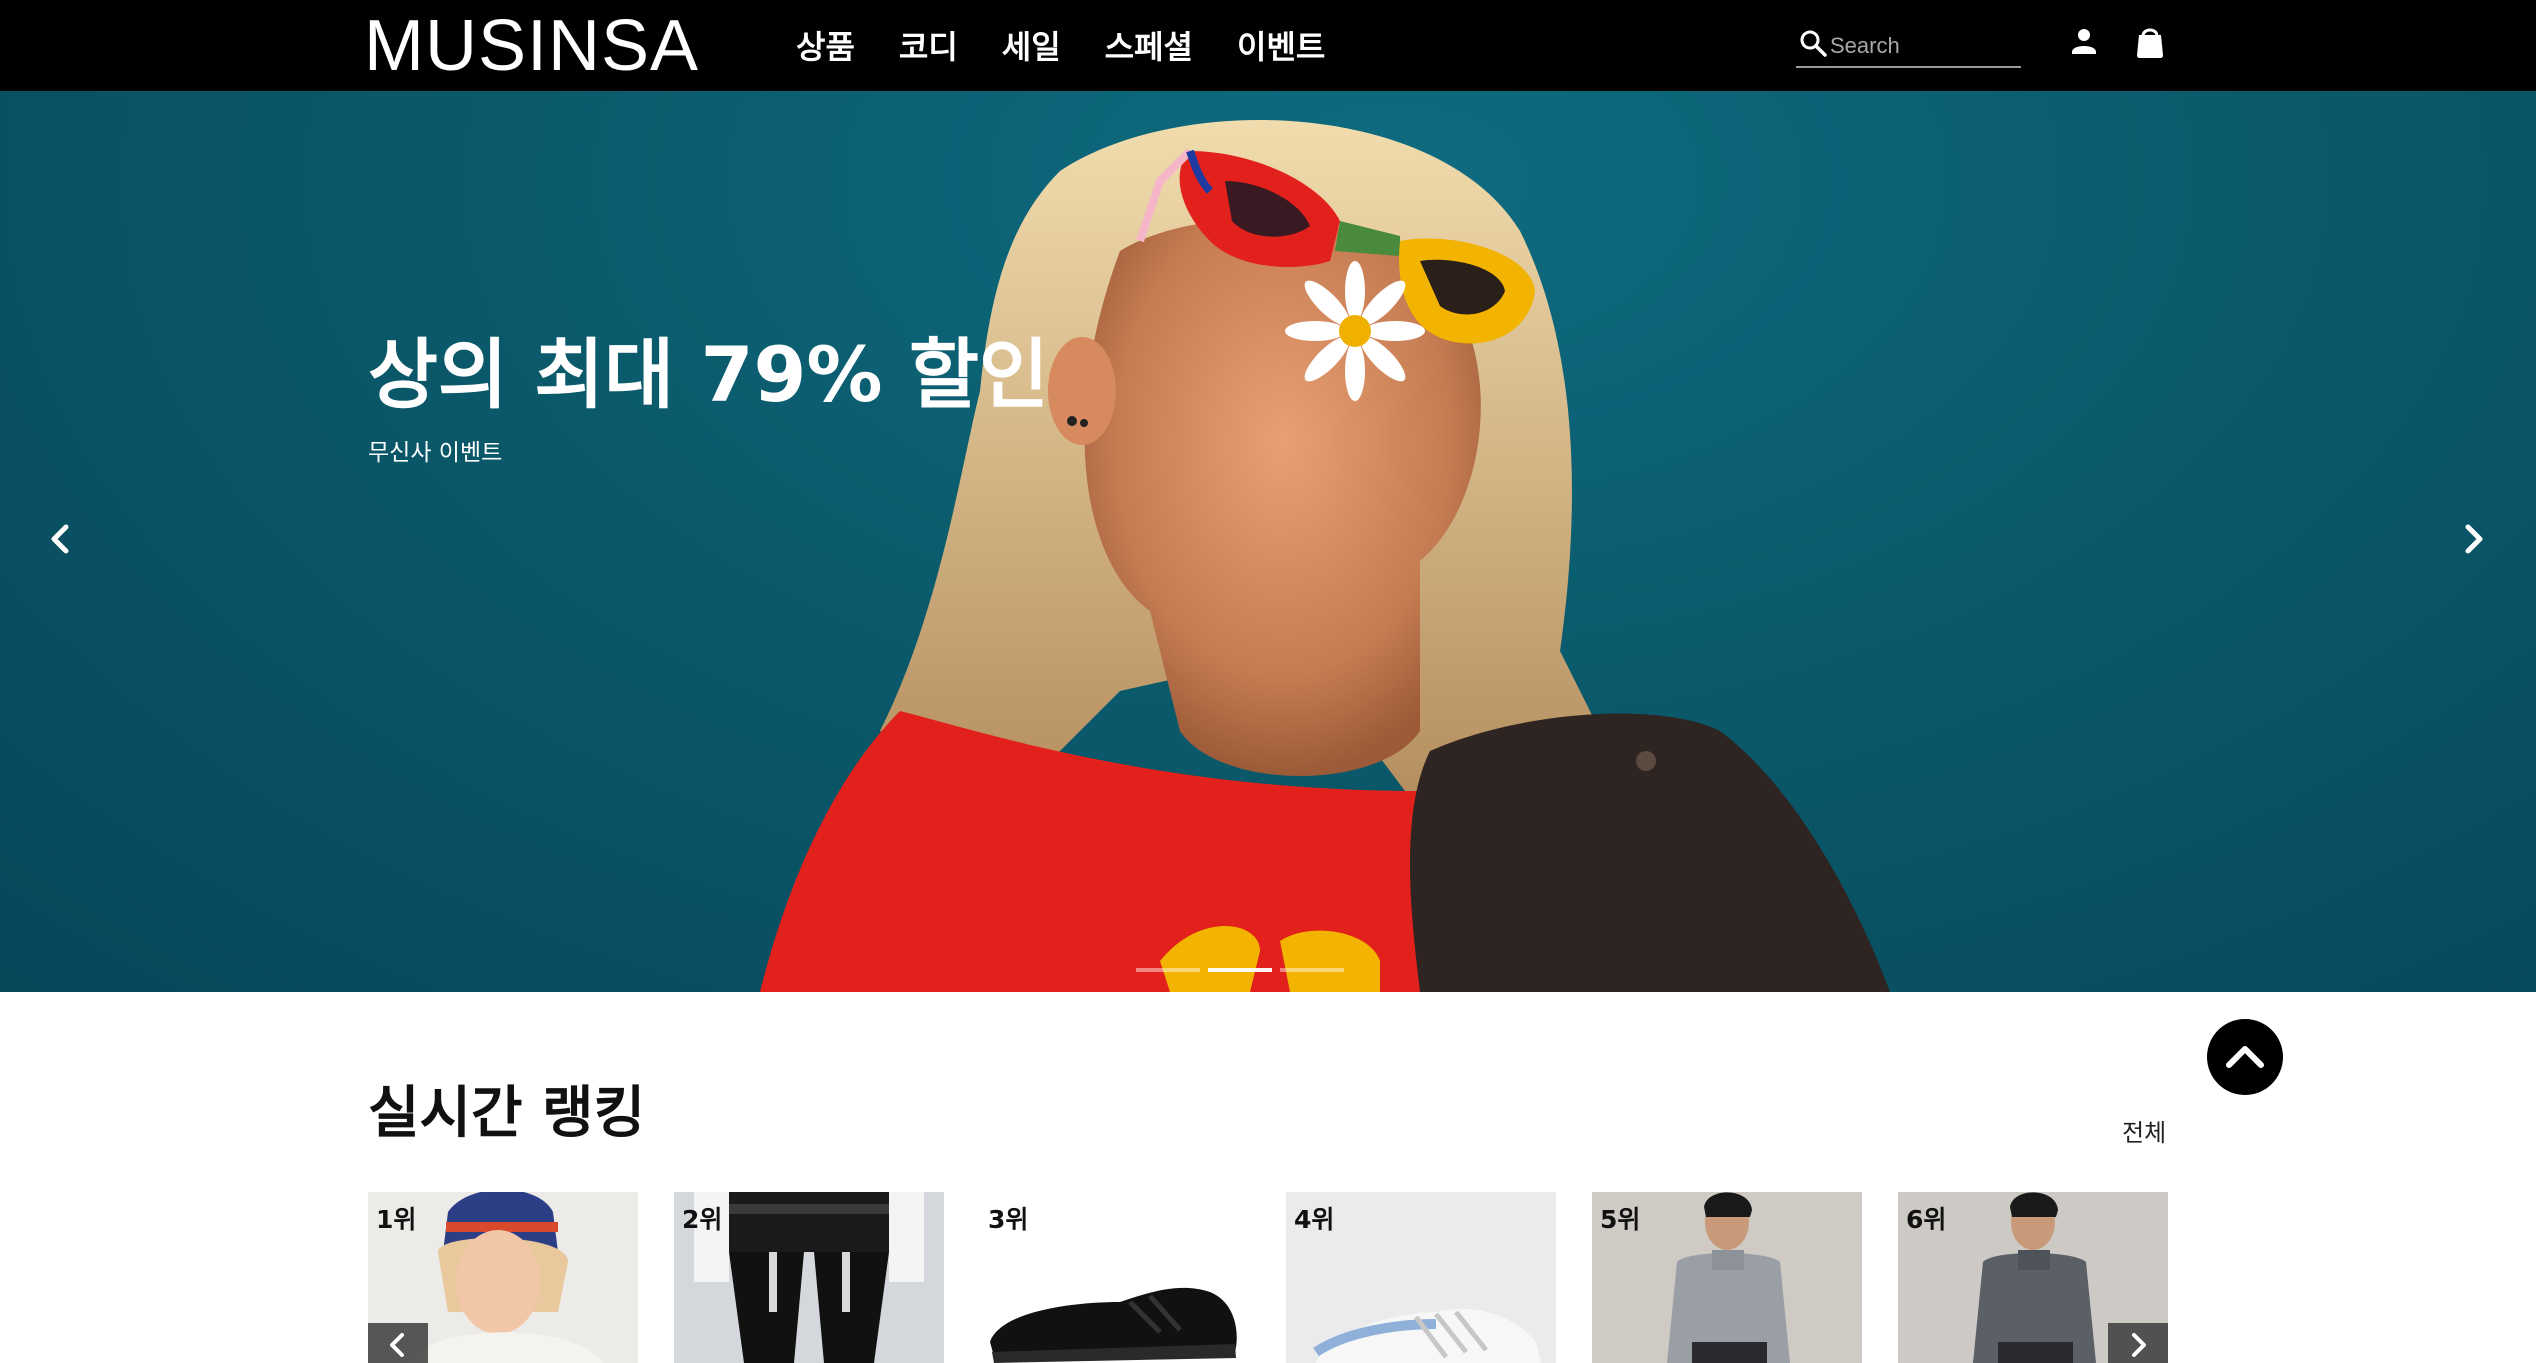 The height and width of the screenshot is (1363, 2536). I want to click on rank-badge: 4위, so click(1314, 1219).